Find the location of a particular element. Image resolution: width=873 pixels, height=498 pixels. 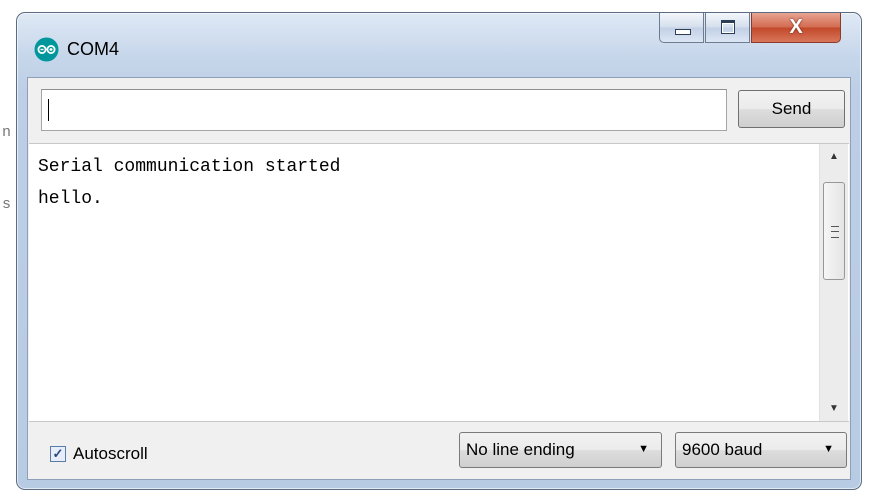

window-title: COM4 is located at coordinates (93, 49).